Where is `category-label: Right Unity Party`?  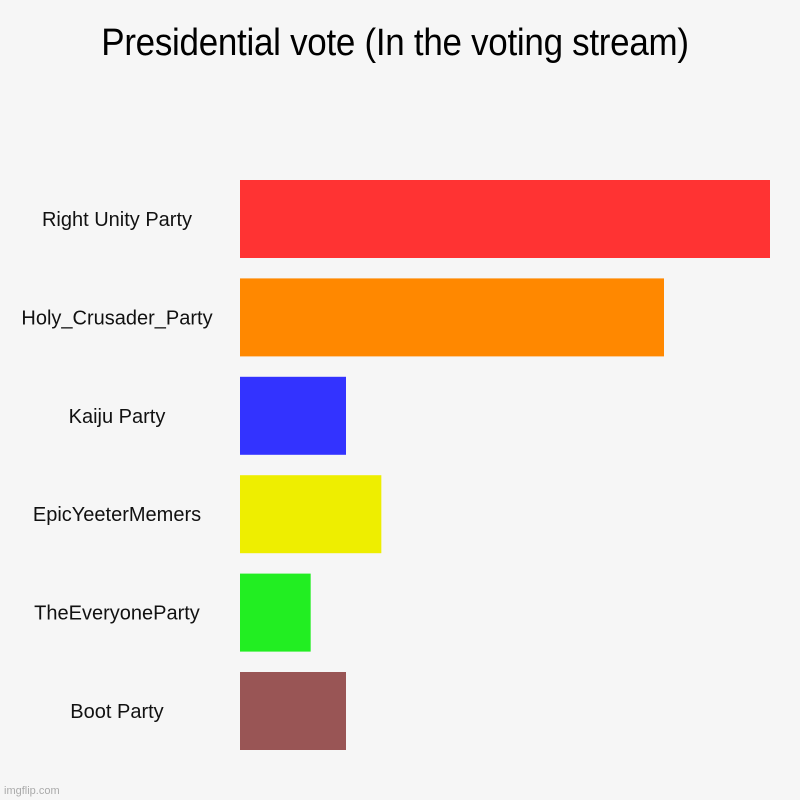
category-label: Right Unity Party is located at coordinates (117, 220).